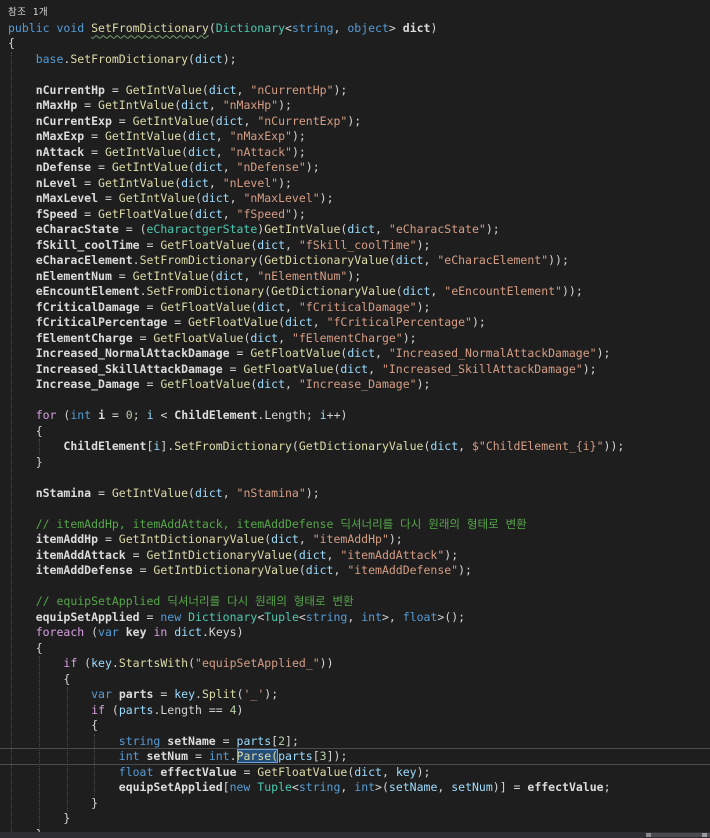 Image resolution: width=710 pixels, height=838 pixels. Describe the element at coordinates (216, 415) in the screenshot. I see `code-token: ChildElement` at that location.